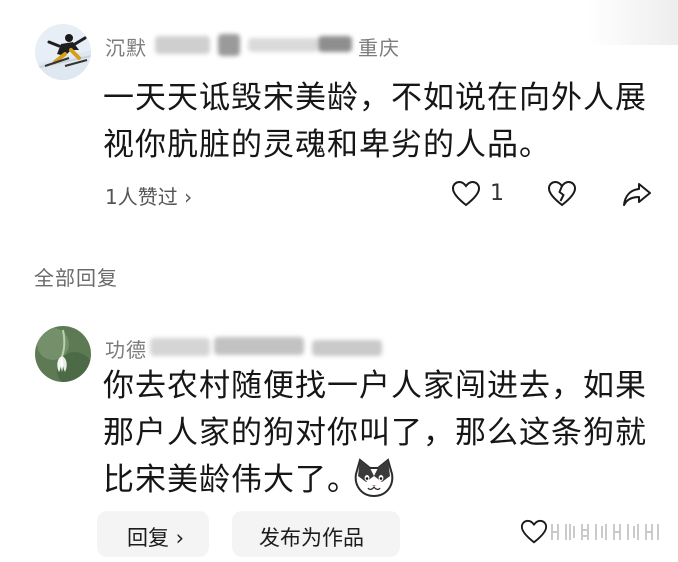 This screenshot has width=678, height=562. I want to click on reply-text-line-3: 比宋美龄伟大了。, so click(231, 480).